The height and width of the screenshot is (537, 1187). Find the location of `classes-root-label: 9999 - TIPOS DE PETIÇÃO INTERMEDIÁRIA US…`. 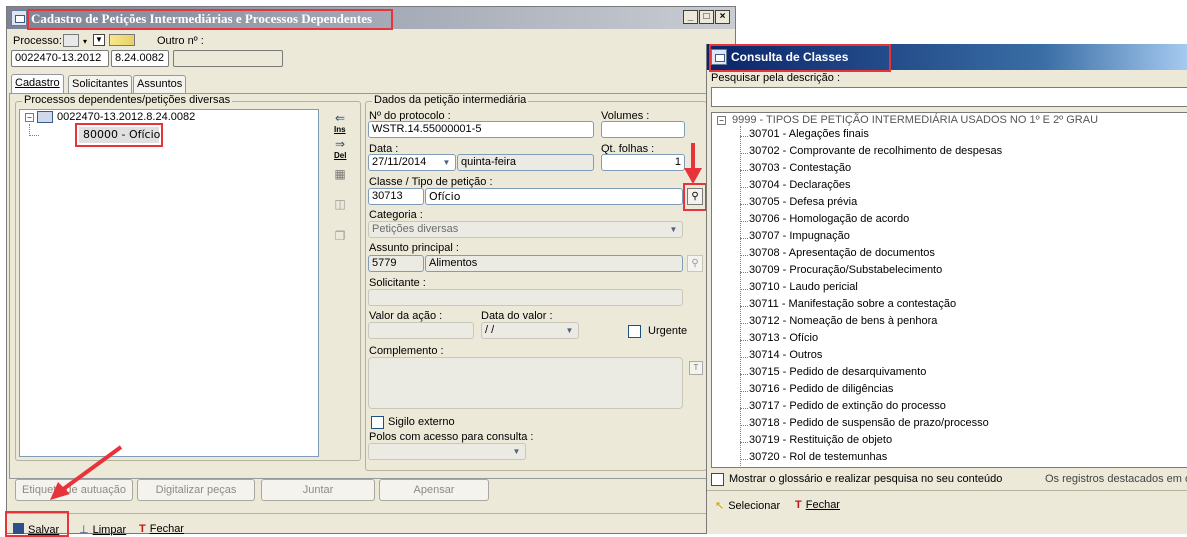

classes-root-label: 9999 - TIPOS DE PETIÇÃO INTERMEDIÁRIA US… is located at coordinates (915, 120).